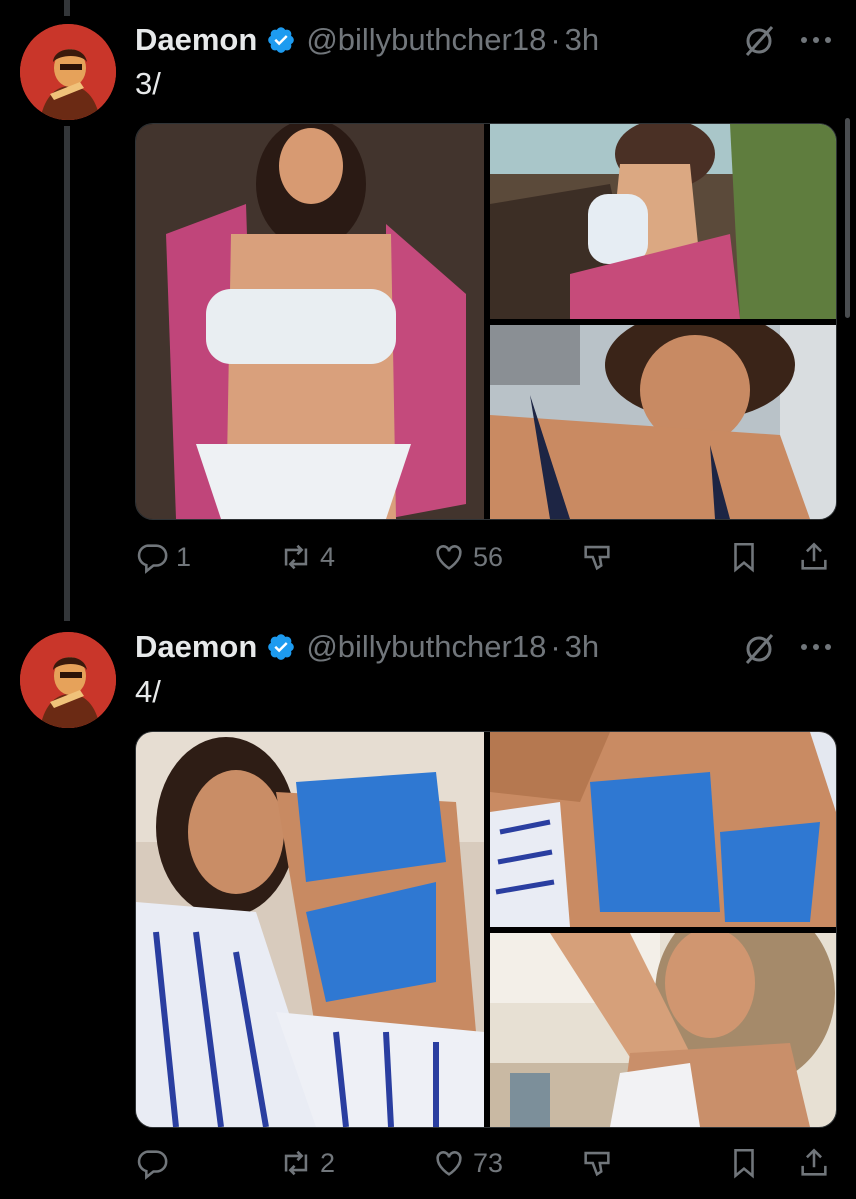 This screenshot has width=856, height=1199. What do you see at coordinates (148, 83) in the screenshot?
I see `tweet-text: 3/` at bounding box center [148, 83].